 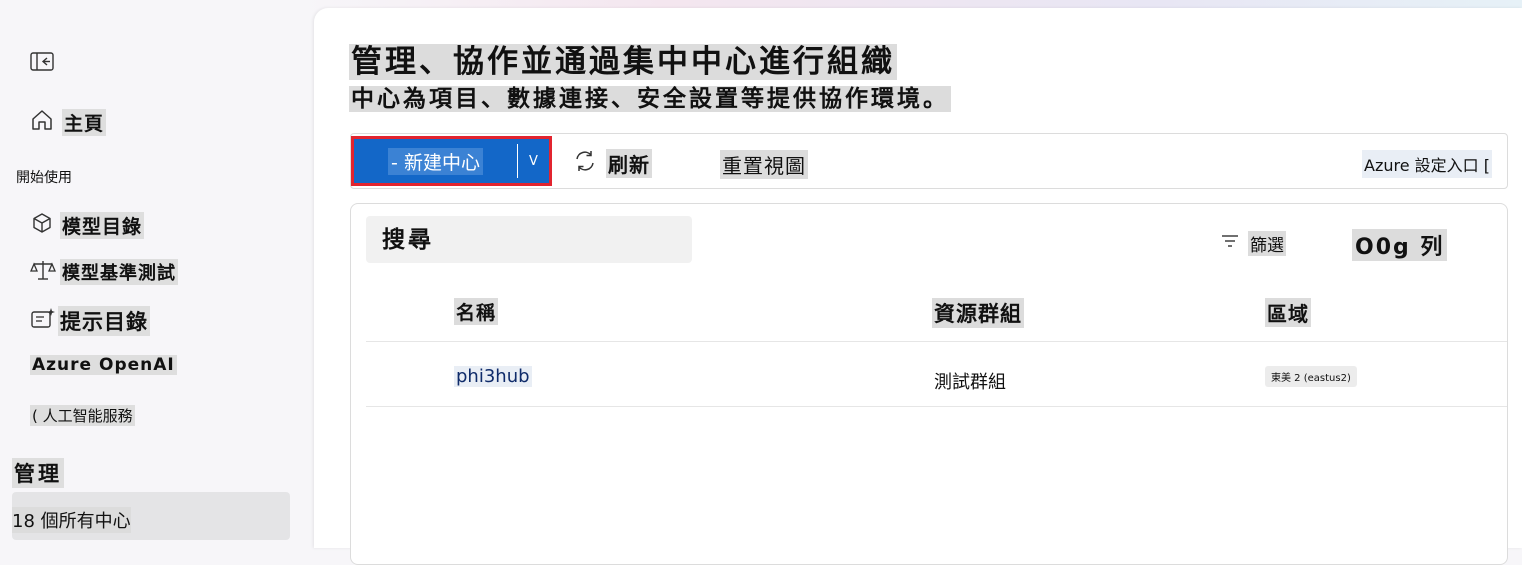 I want to click on sidebar-item-home: 主頁, so click(x=68, y=122).